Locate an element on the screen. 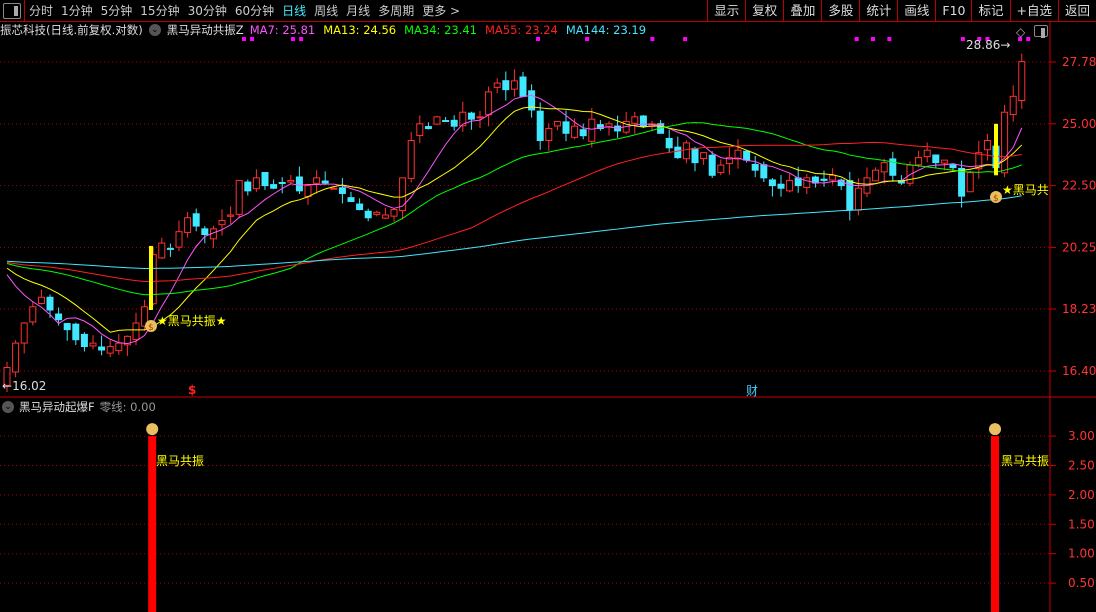 The image size is (1096, 612). sub-signal-bar is located at coordinates (995, 524).